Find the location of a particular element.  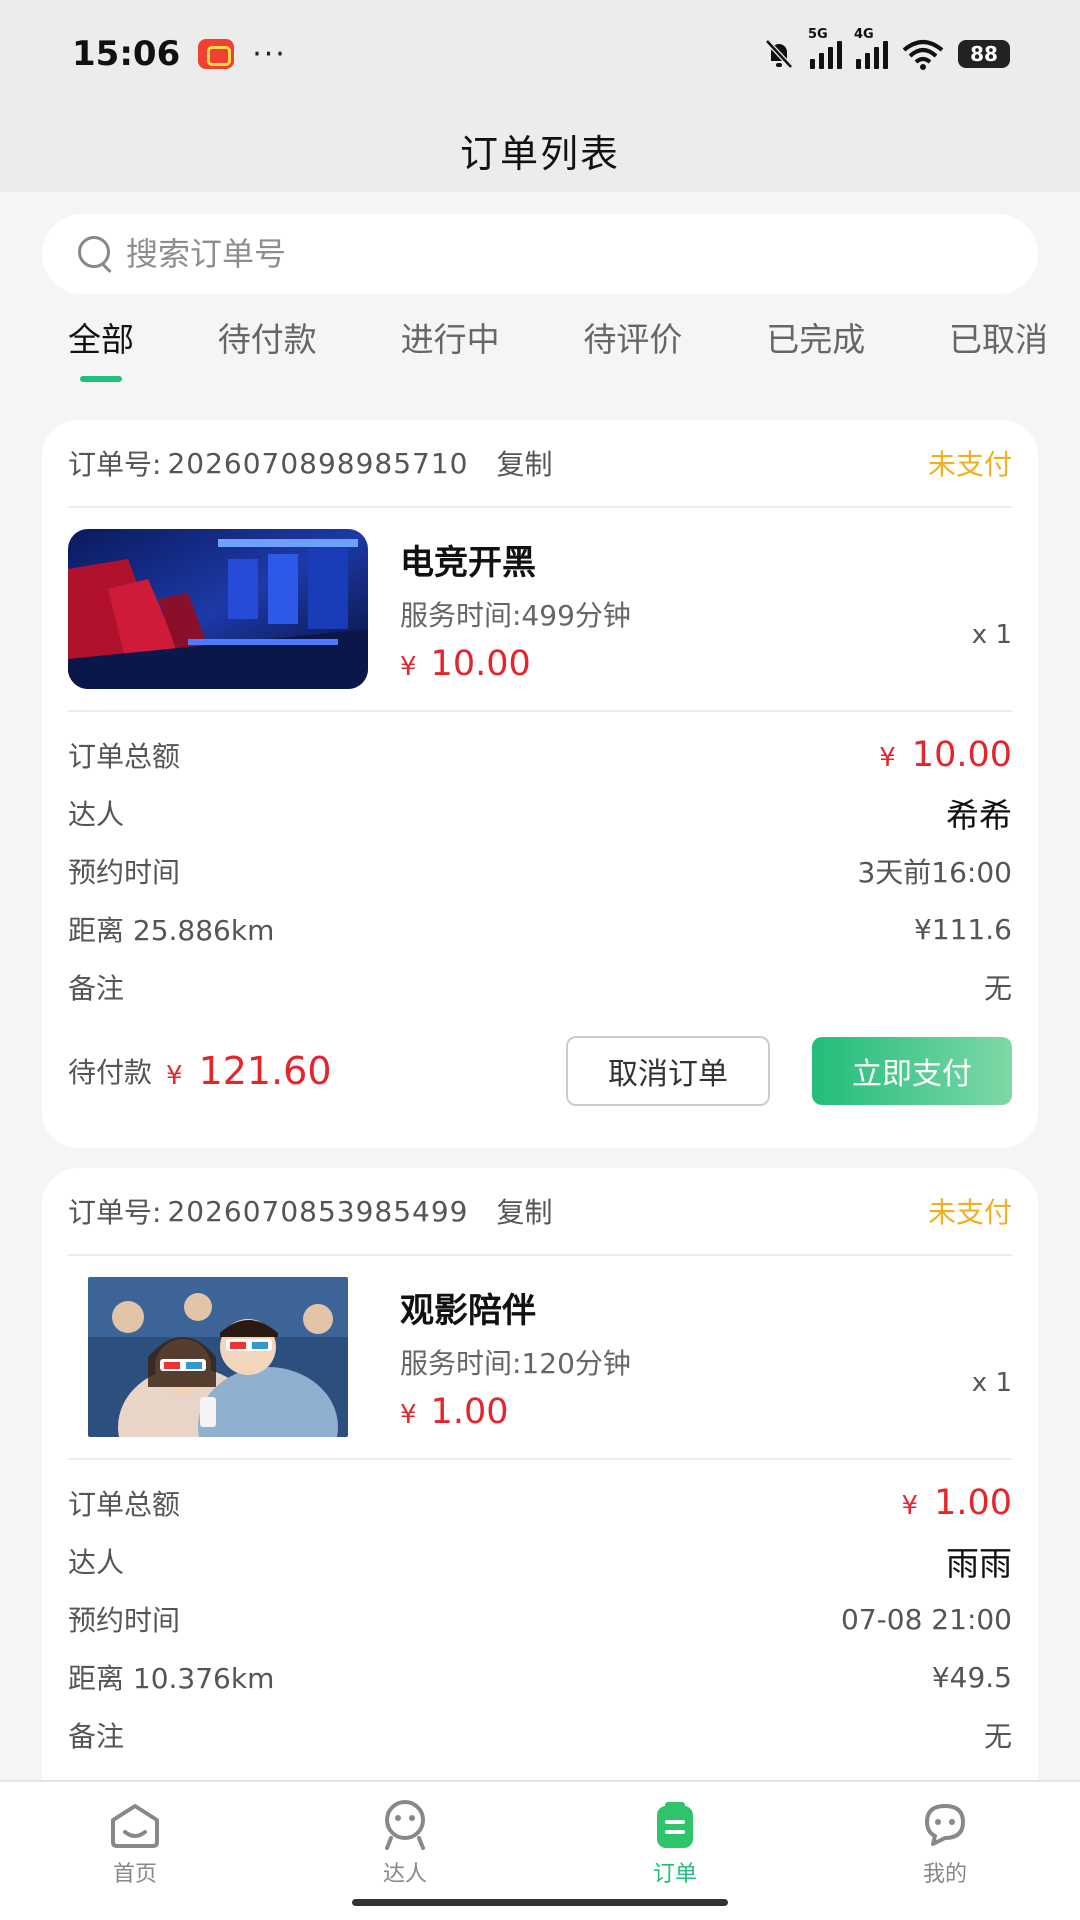

total-amount: ¥1.00 is located at coordinates (957, 1503).